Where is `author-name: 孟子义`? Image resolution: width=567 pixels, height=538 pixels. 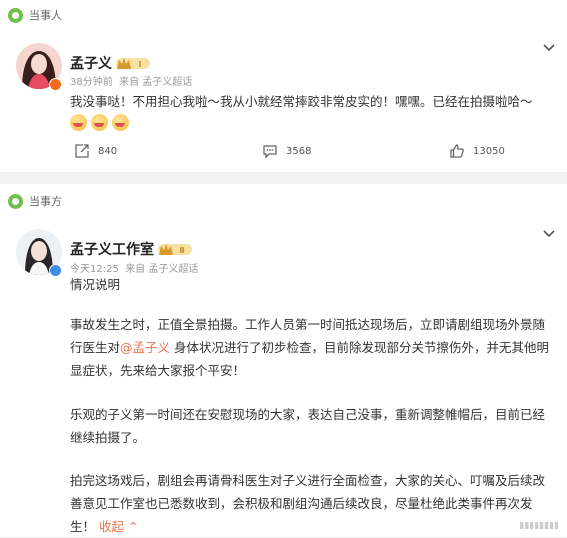
author-name: 孟子义 is located at coordinates (91, 63).